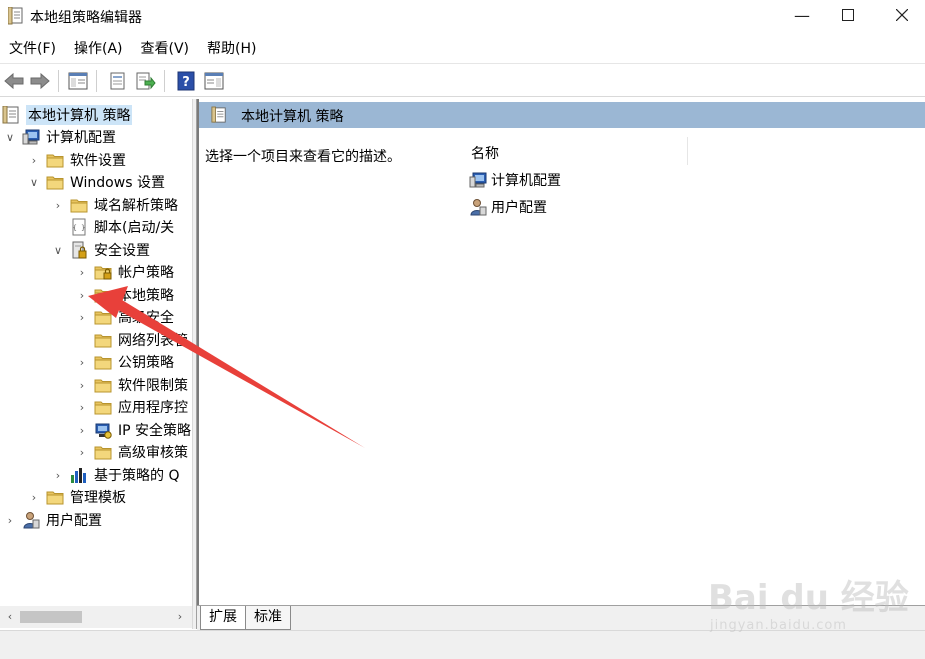  I want to click on tree-item-advanced-audit: › 高级审核策, so click(132, 452).